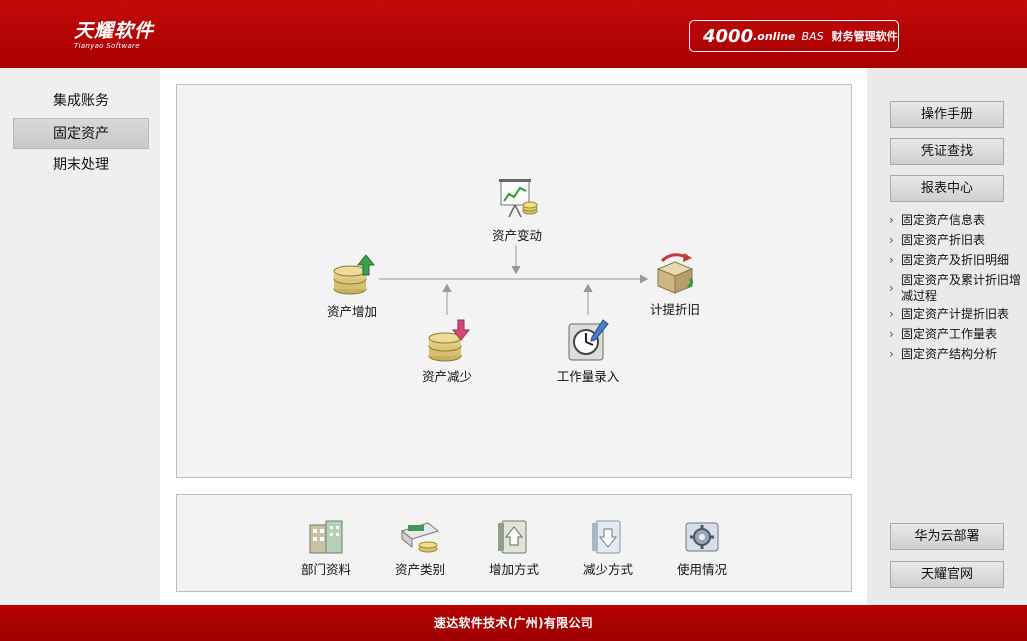 Image resolution: width=1027 pixels, height=641 pixels. Describe the element at coordinates (864, 36) in the screenshot. I see `product-name: 财务管理软件` at that location.